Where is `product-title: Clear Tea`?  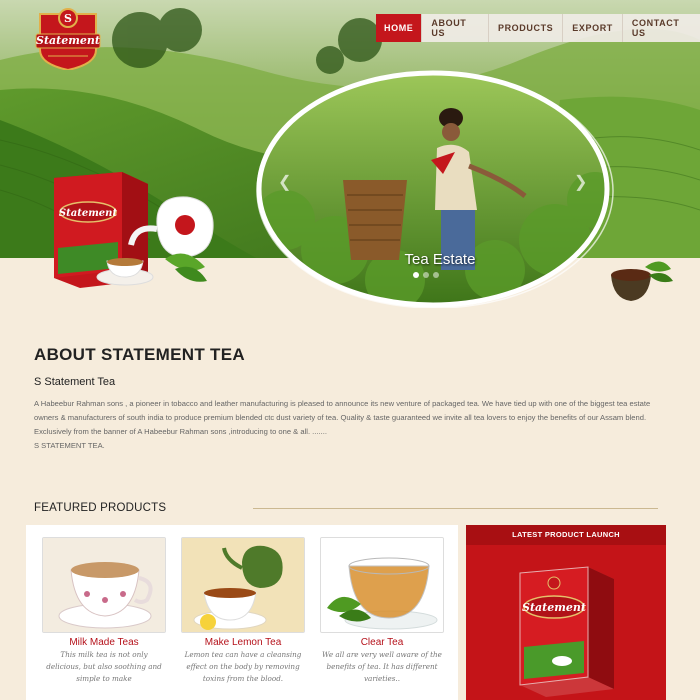 product-title: Clear Tea is located at coordinates (382, 642).